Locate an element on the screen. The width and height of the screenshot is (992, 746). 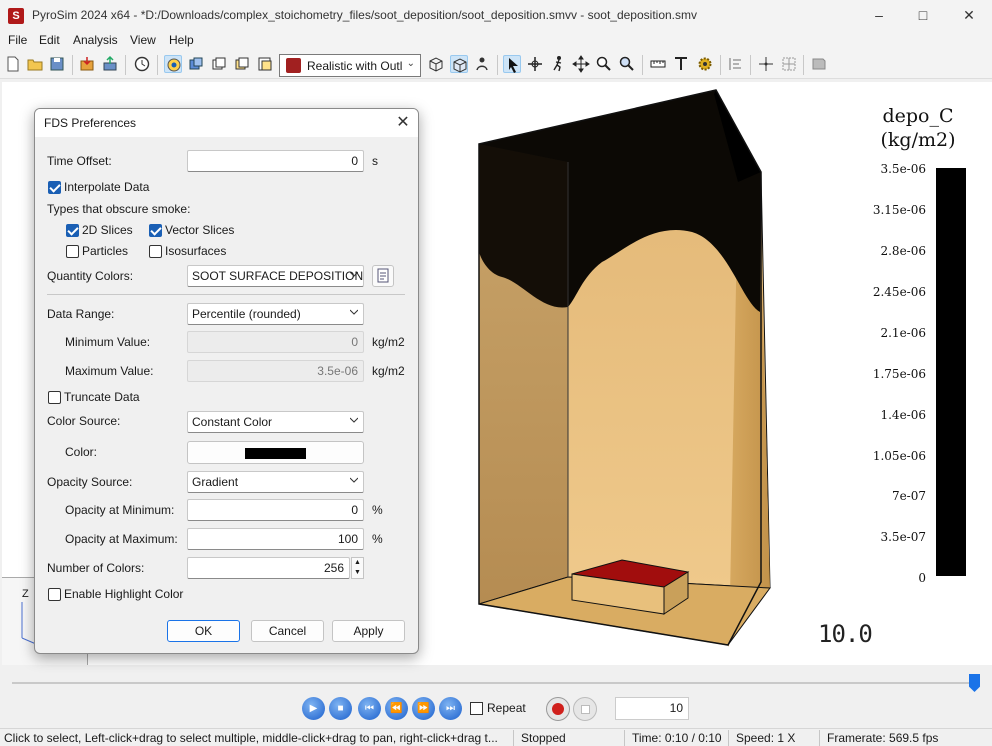
export-icon is located at coordinates (110, 64).